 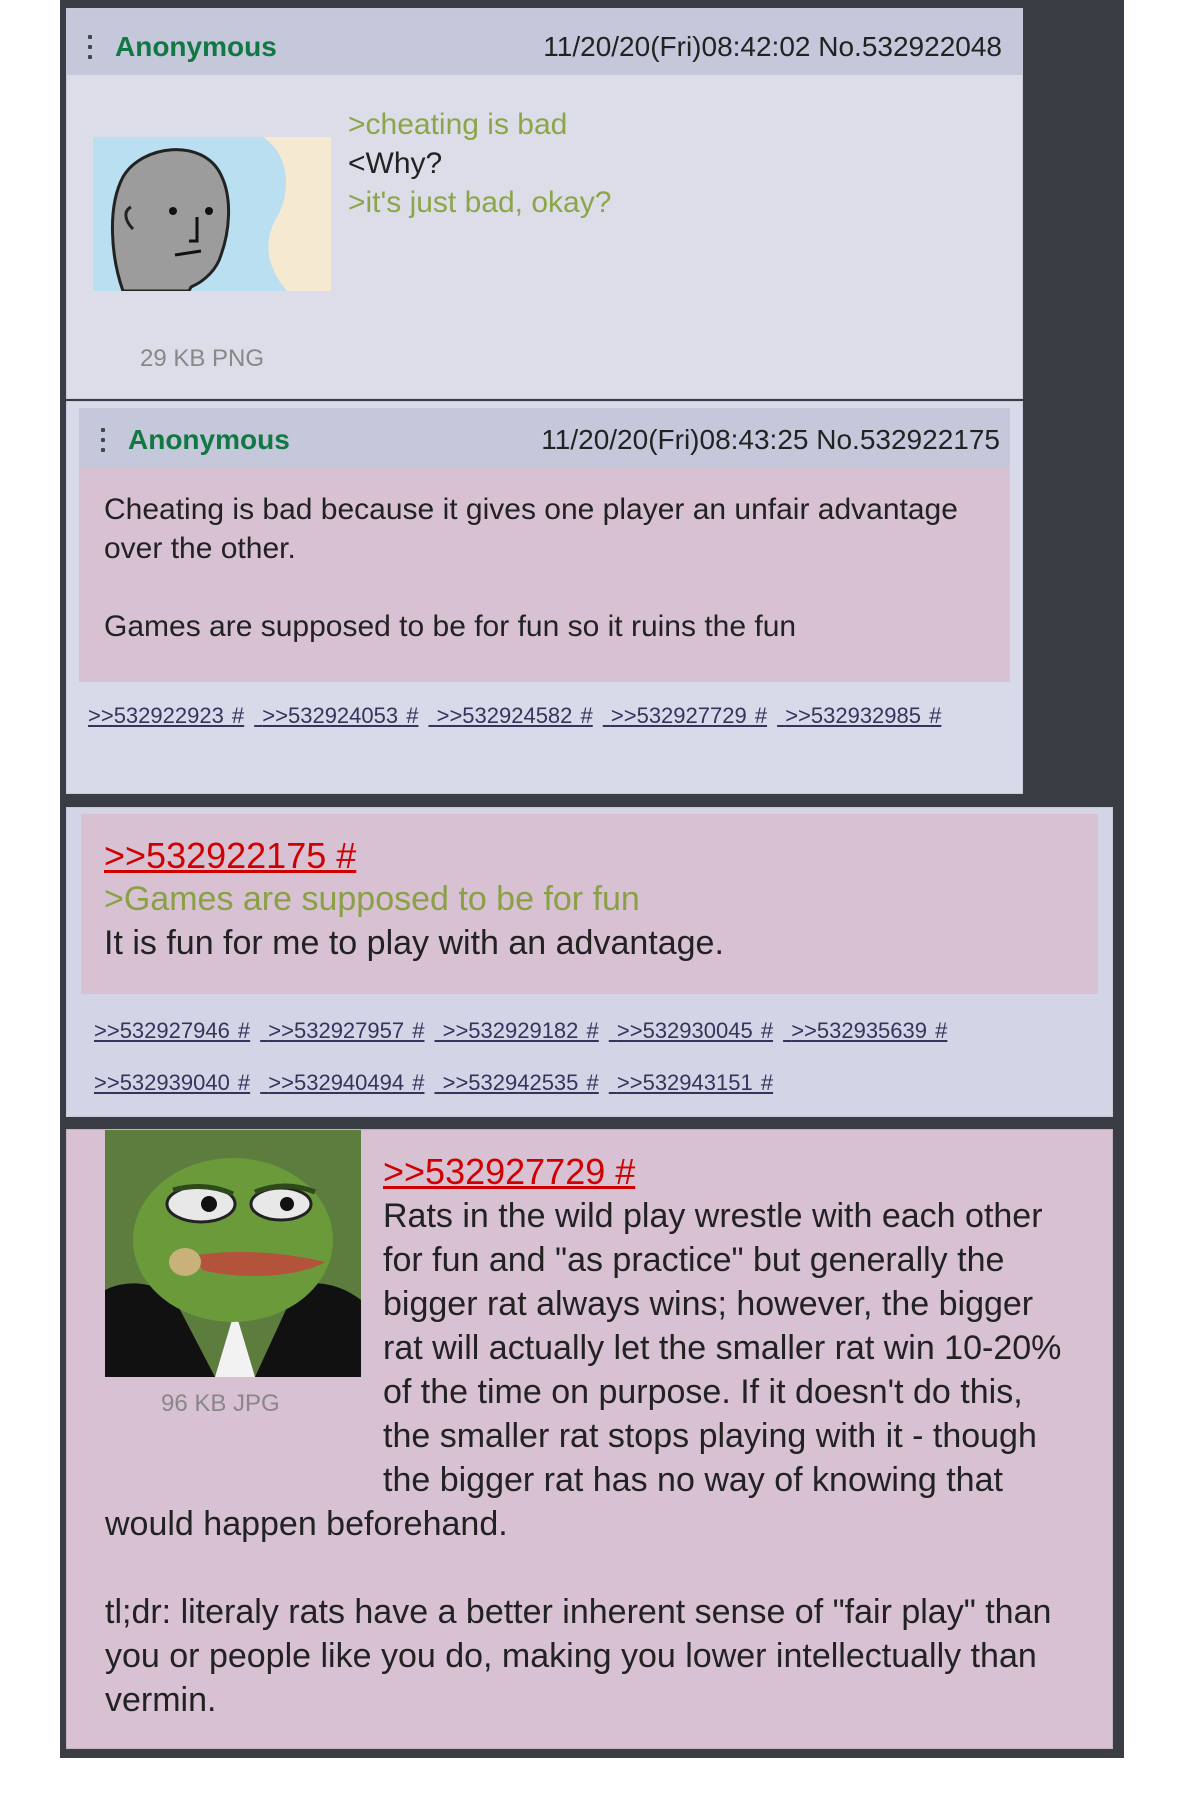 What do you see at coordinates (202, 358) in the screenshot?
I see `file-info: 29 KB PNG` at bounding box center [202, 358].